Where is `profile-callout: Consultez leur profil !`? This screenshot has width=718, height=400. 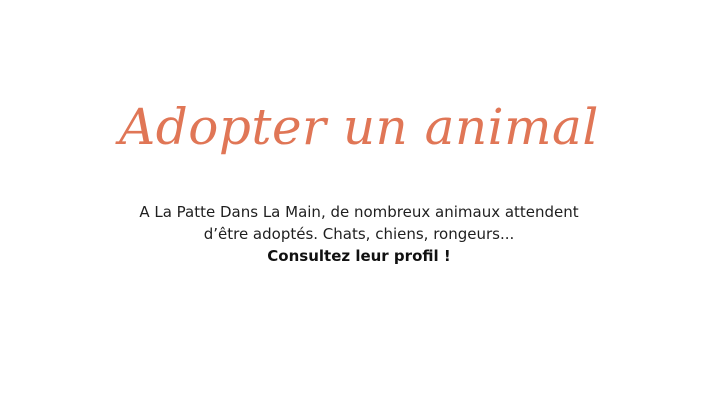
profile-callout: Consultez leur profil ! is located at coordinates (359, 256).